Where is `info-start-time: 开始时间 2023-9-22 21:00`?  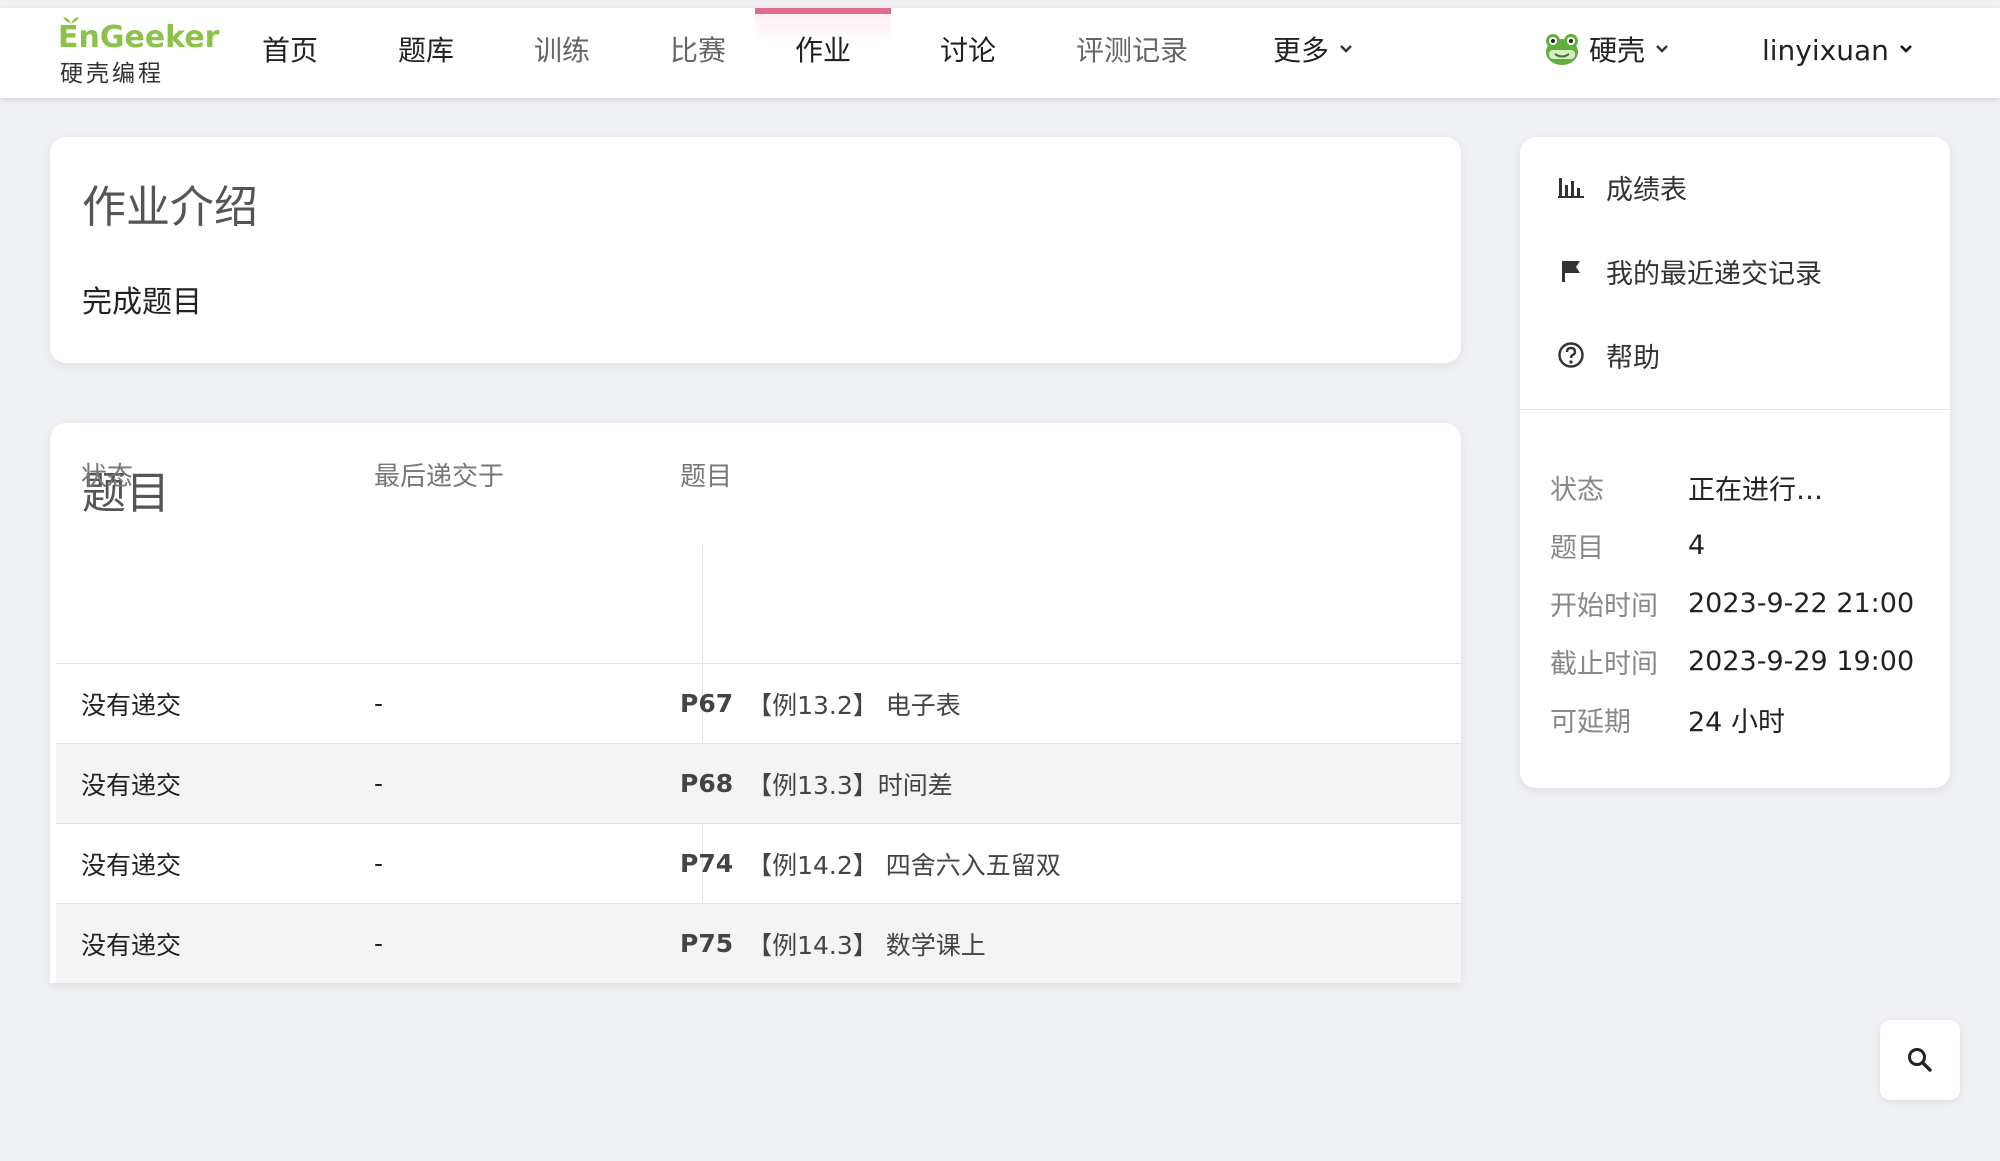 info-start-time: 开始时间 2023-9-22 21:00 is located at coordinates (1732, 603).